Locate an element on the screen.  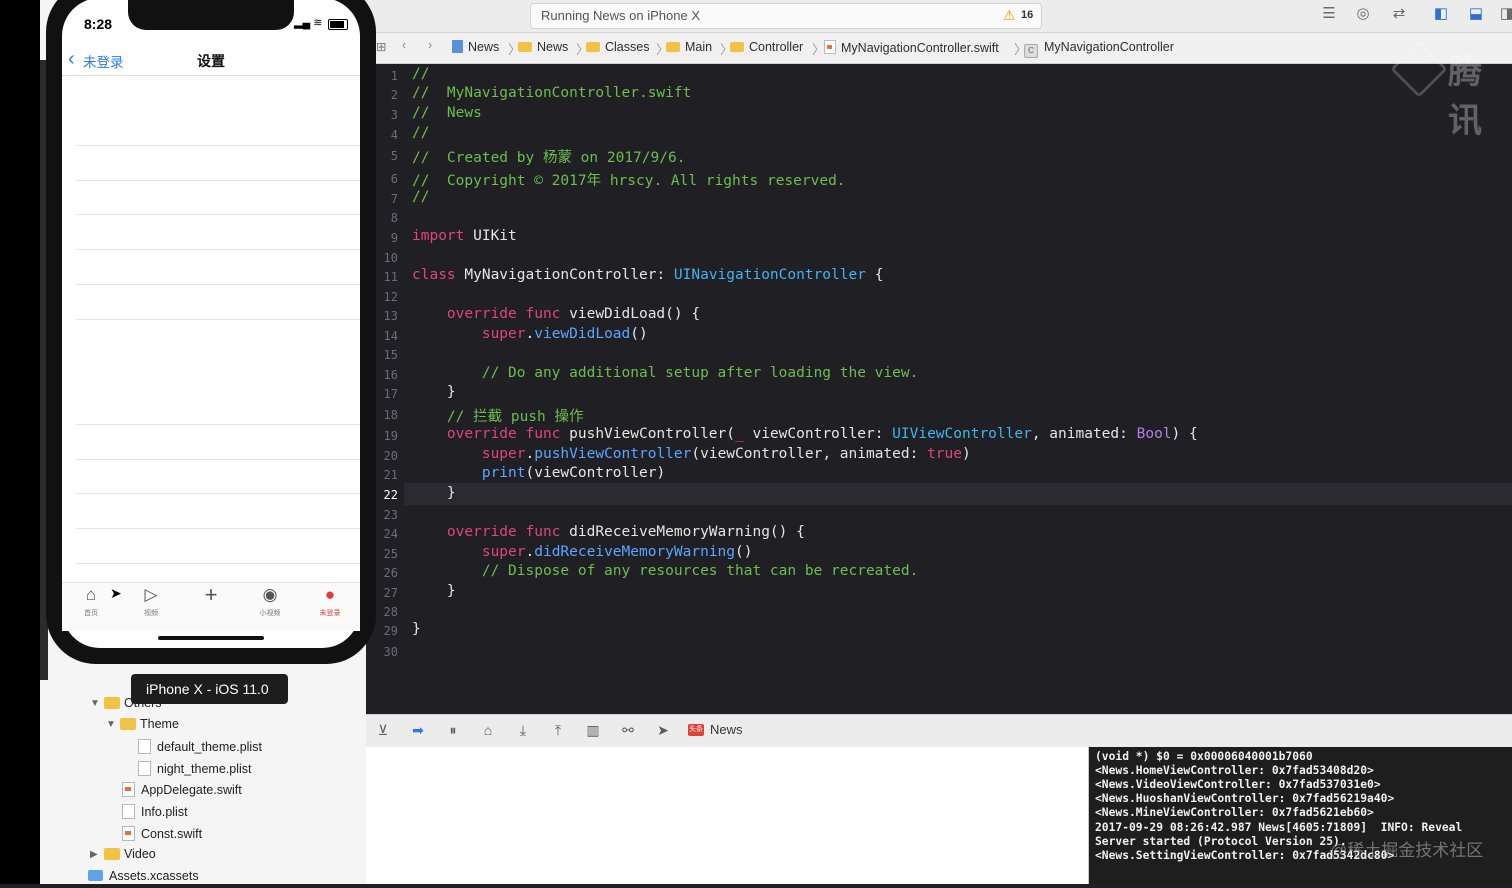
assistant-editor-icon: ◎ is located at coordinates (1363, 14).